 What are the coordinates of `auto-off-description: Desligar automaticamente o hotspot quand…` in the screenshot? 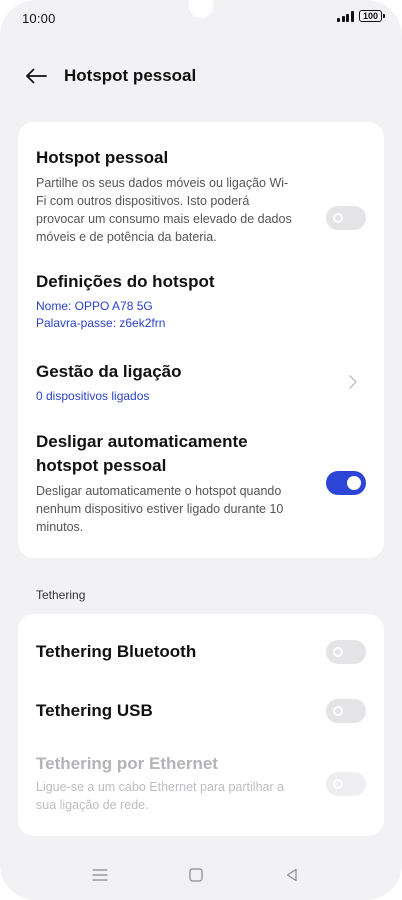 It's located at (160, 509).